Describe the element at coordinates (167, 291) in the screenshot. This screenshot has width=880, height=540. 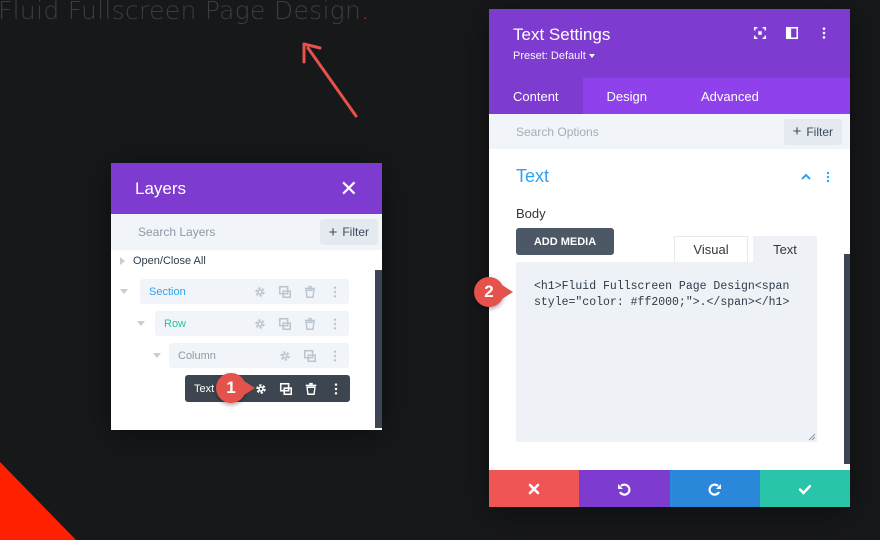
I see `layer-label-section: Section` at that location.